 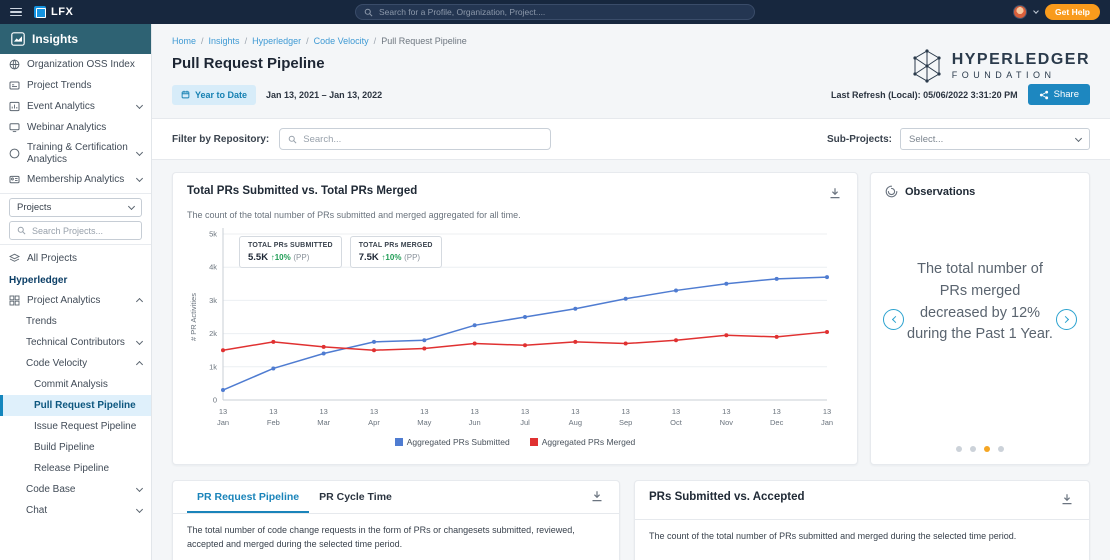 I want to click on tab-pr-request-pipeline: PR Request Pipeline, so click(x=248, y=497).